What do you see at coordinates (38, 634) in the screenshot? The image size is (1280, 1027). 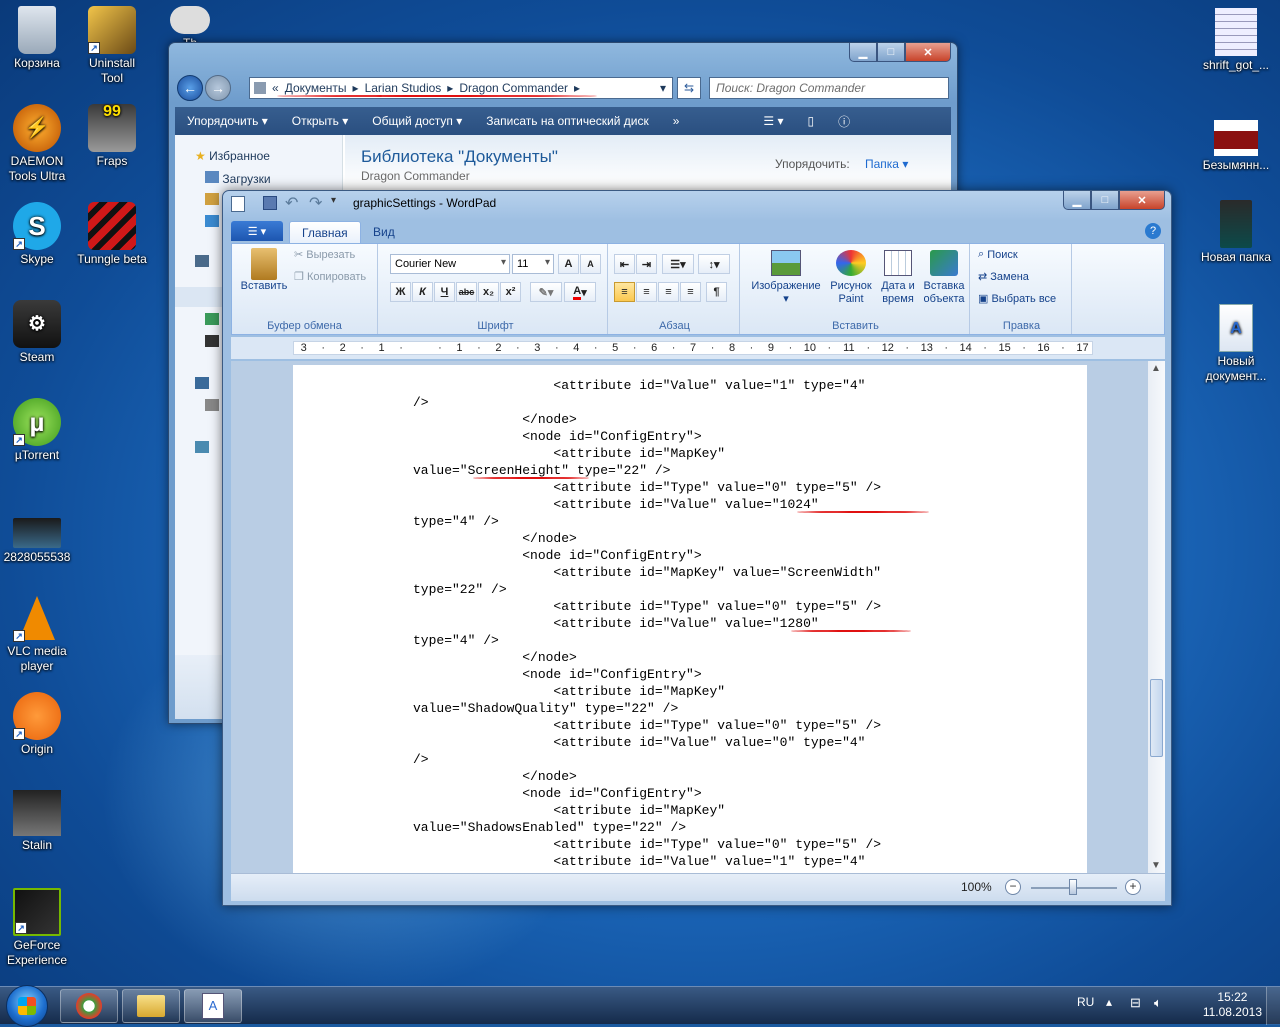 I see `vlc-icon: ↗ VLC media player` at bounding box center [38, 634].